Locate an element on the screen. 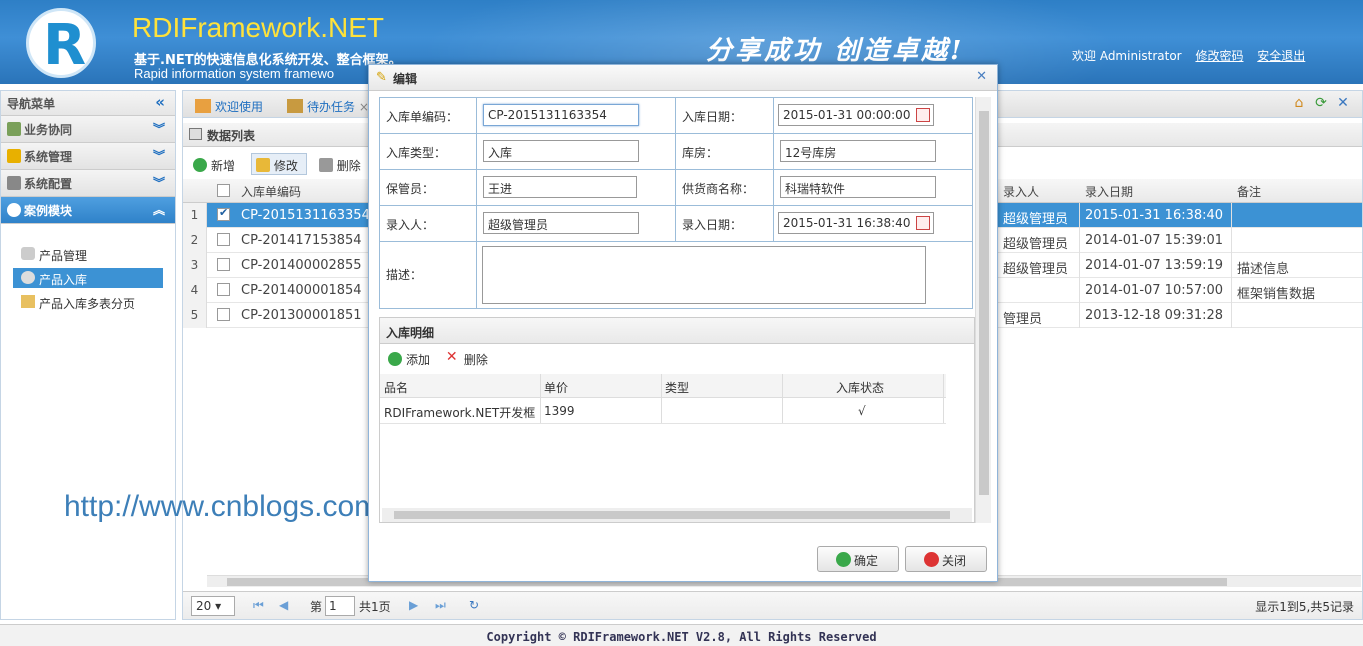  supplier-input: 科瑞特软件 is located at coordinates (858, 187).